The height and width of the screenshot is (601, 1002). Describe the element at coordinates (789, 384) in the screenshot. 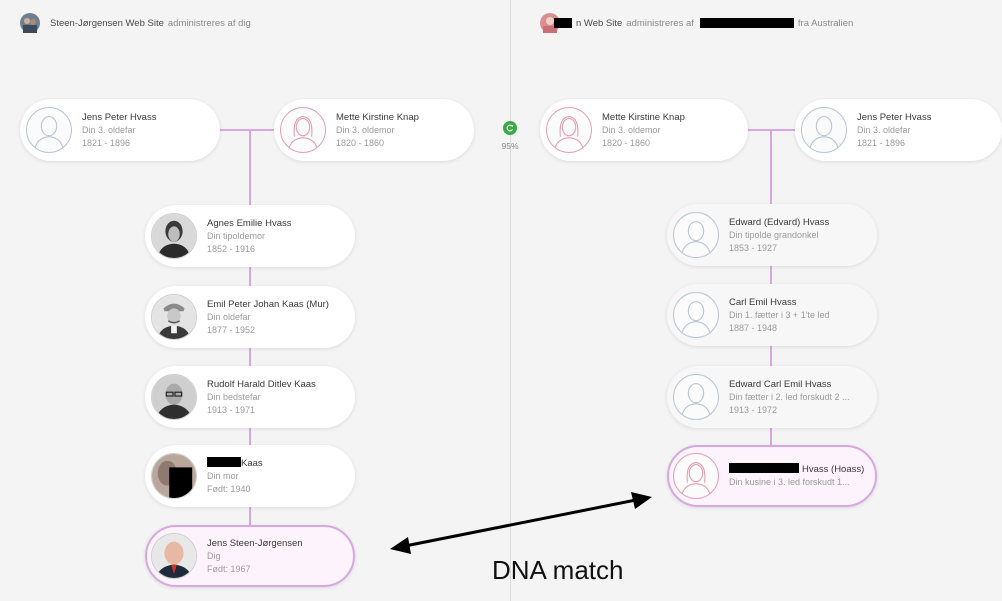

I see `person-name: Edward Carl Emil Hvass` at that location.